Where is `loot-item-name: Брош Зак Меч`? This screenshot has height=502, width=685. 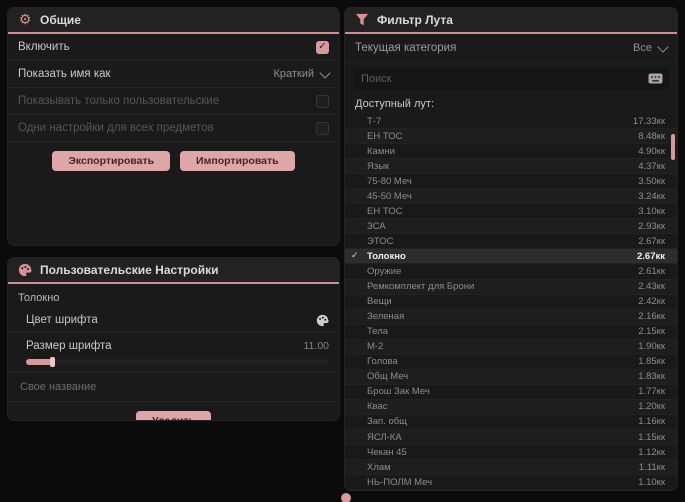 loot-item-name: Брош Зак Меч is located at coordinates (398, 392).